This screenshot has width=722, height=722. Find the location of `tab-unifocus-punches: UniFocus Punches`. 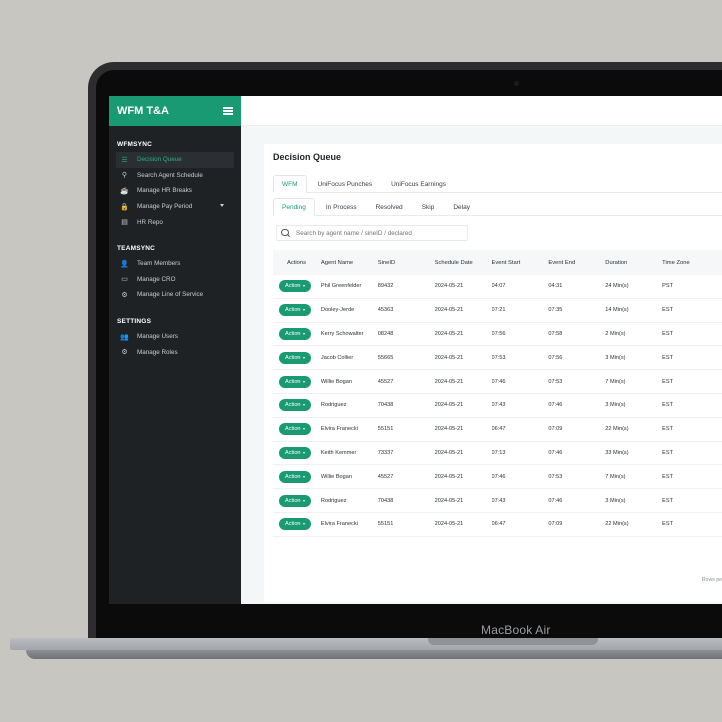

tab-unifocus-punches: UniFocus Punches is located at coordinates (345, 184).